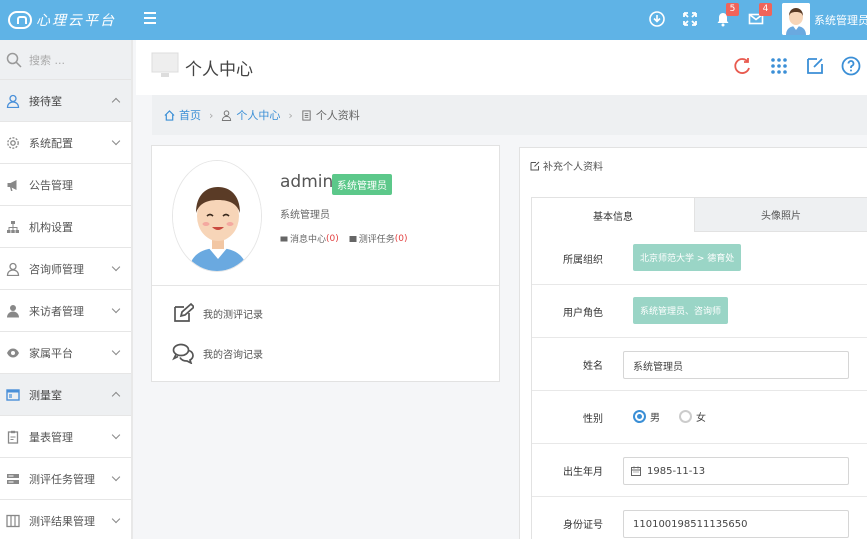 Image resolution: width=867 pixels, height=539 pixels. What do you see at coordinates (13, 143) in the screenshot?
I see `gear-icon` at bounding box center [13, 143].